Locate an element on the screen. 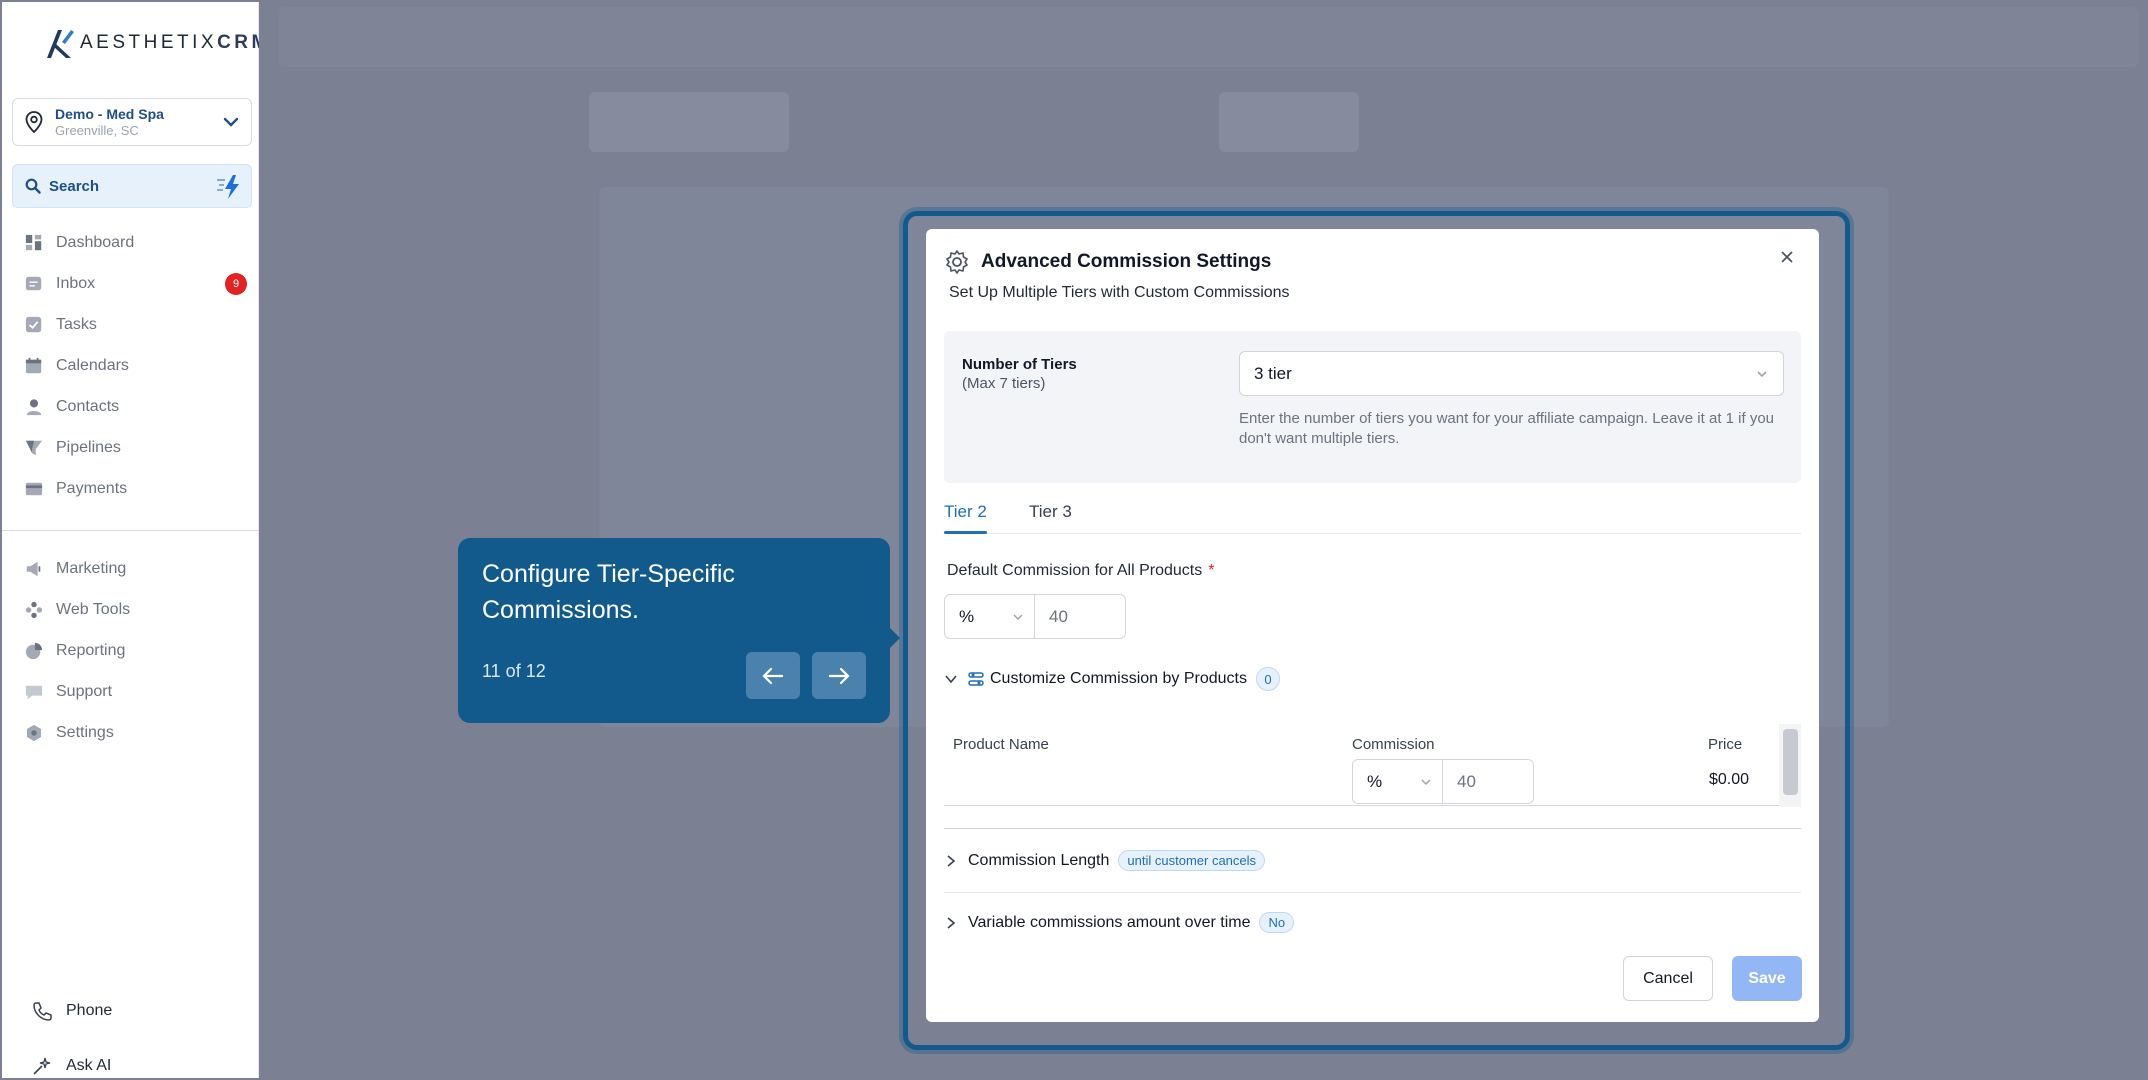 The image size is (2148, 1080). variable-commissions-toggle: Variable commissions amount over time No is located at coordinates (1119, 922).